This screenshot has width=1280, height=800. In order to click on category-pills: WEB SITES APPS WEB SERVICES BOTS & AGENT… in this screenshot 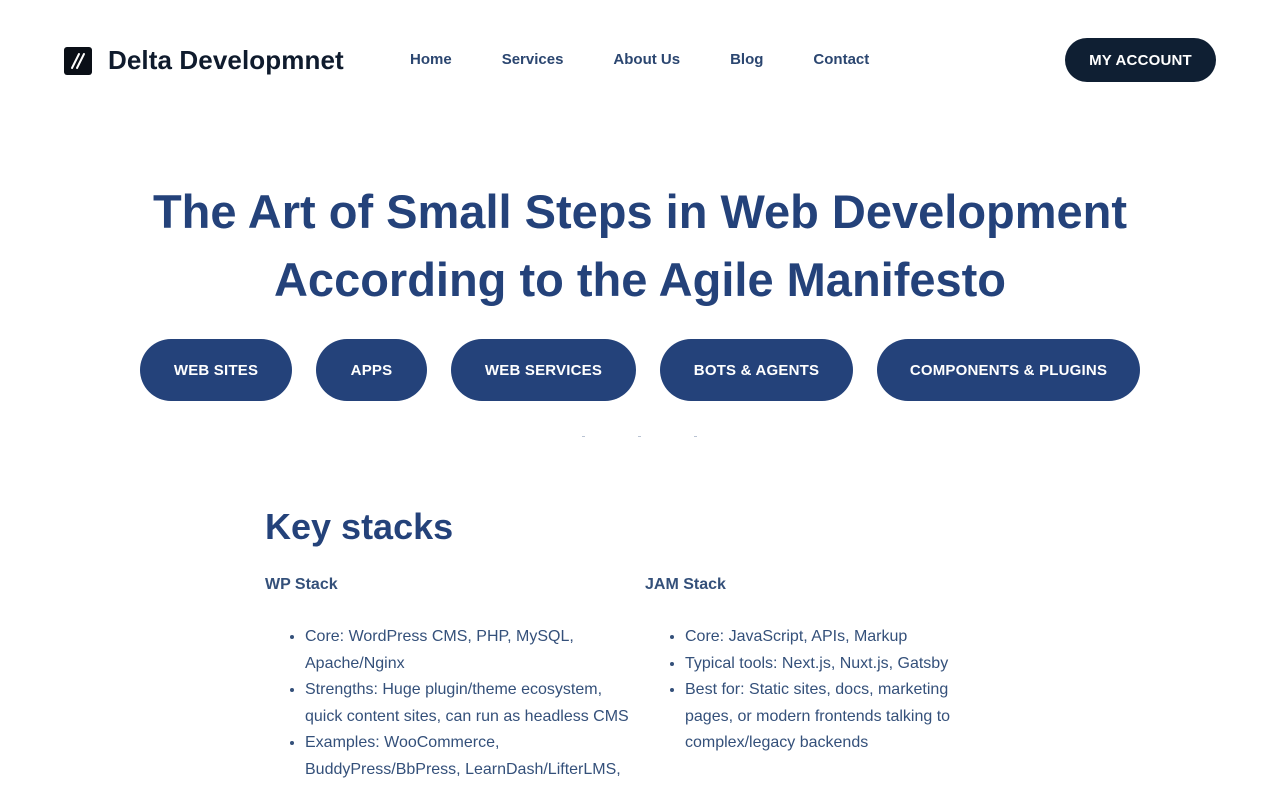, I will do `click(640, 370)`.